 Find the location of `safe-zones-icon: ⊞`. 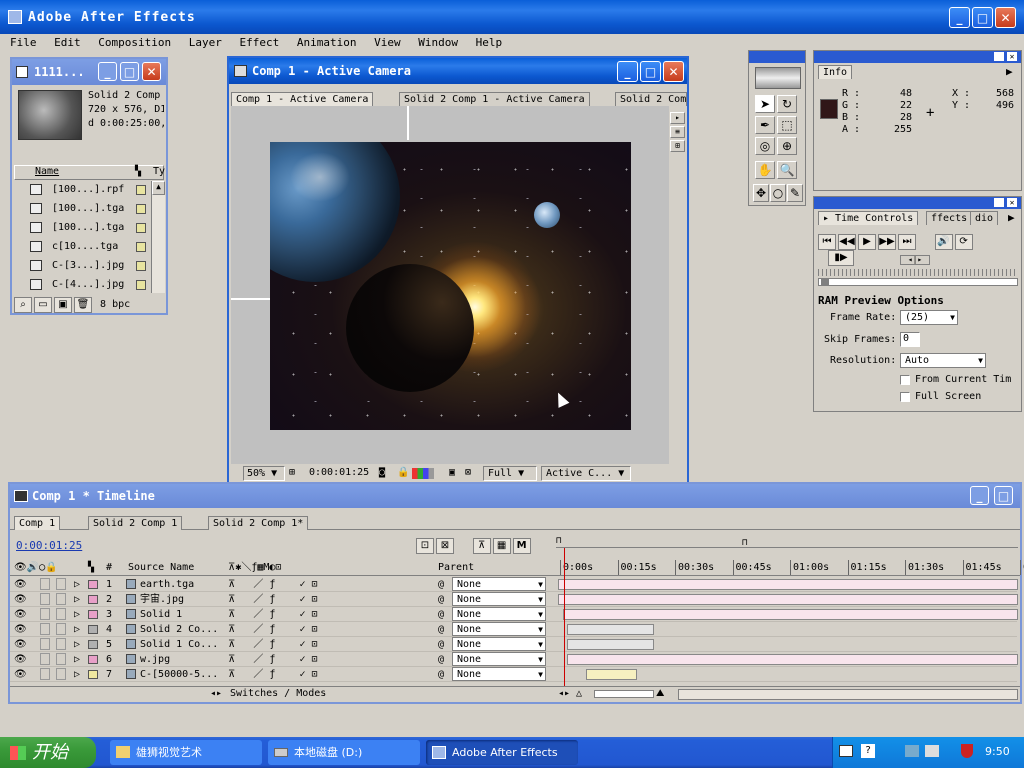

safe-zones-icon: ⊞ is located at coordinates (292, 473).